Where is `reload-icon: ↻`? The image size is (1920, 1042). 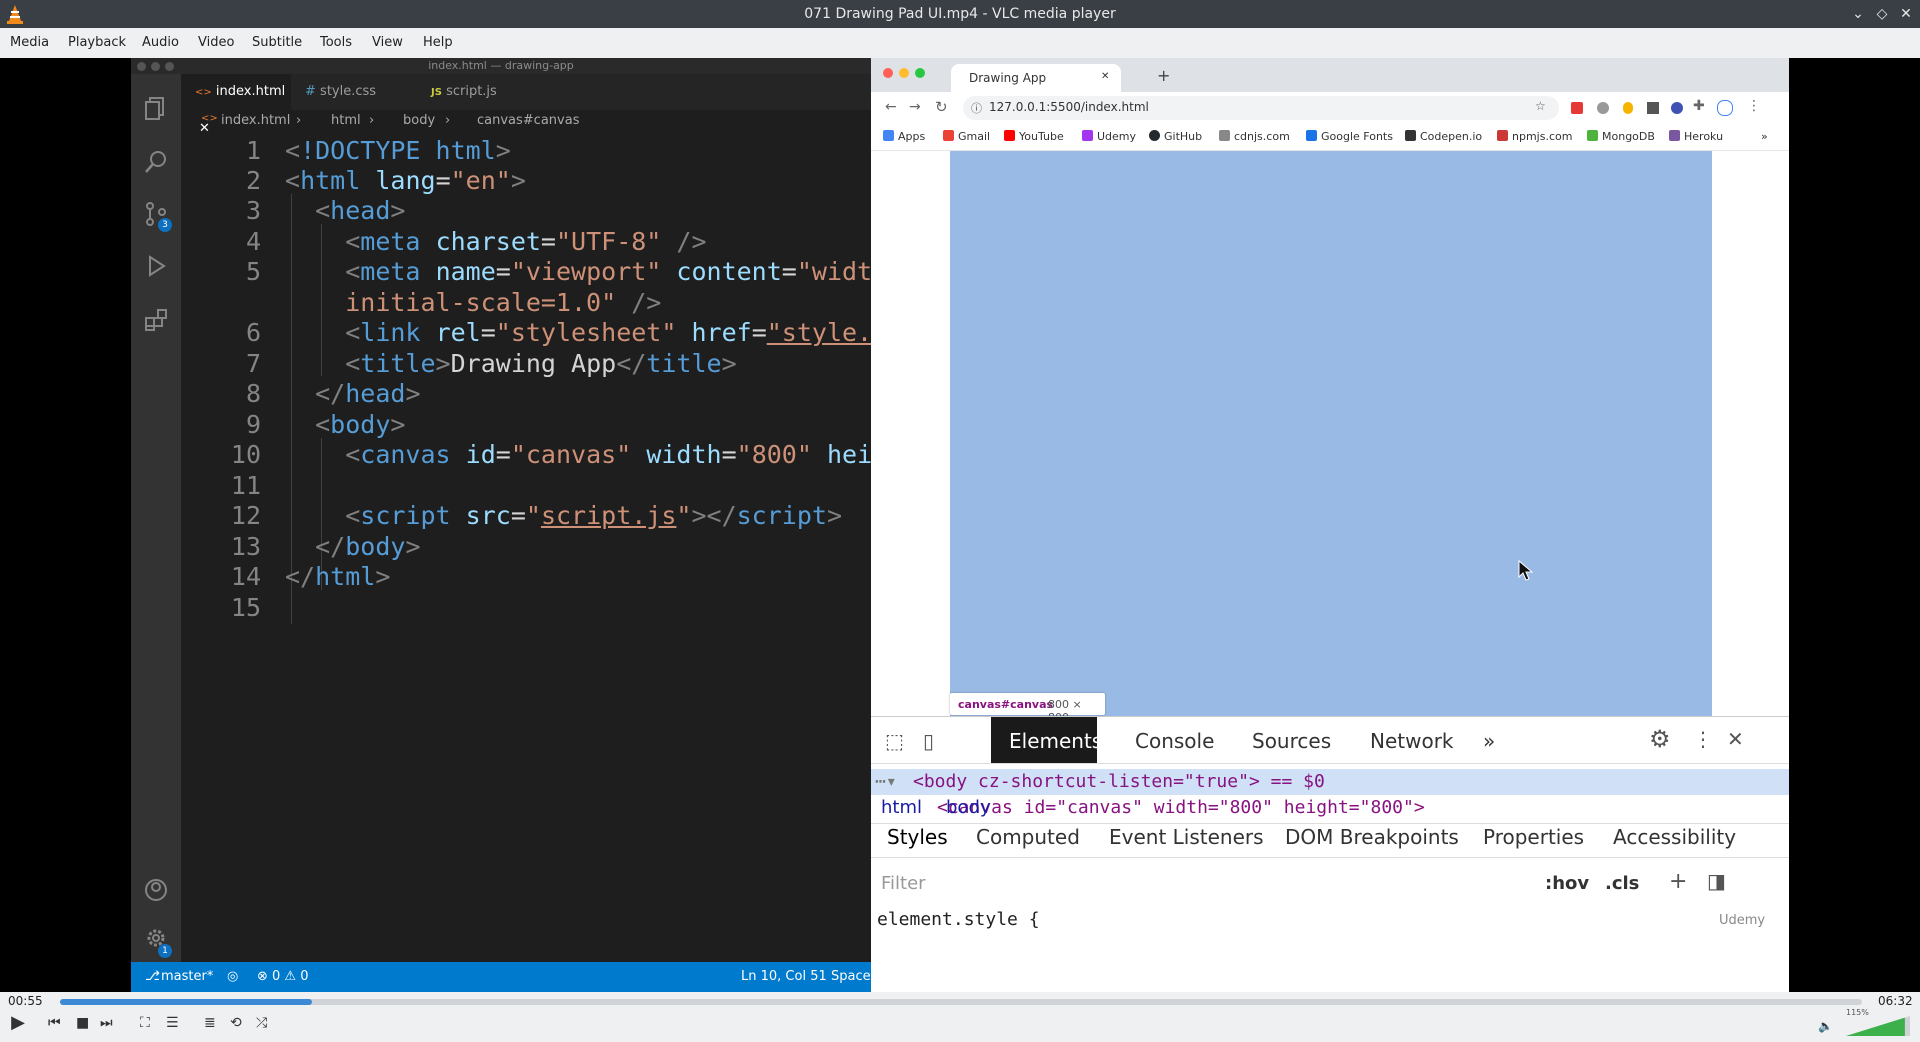
reload-icon: ↻ is located at coordinates (941, 107).